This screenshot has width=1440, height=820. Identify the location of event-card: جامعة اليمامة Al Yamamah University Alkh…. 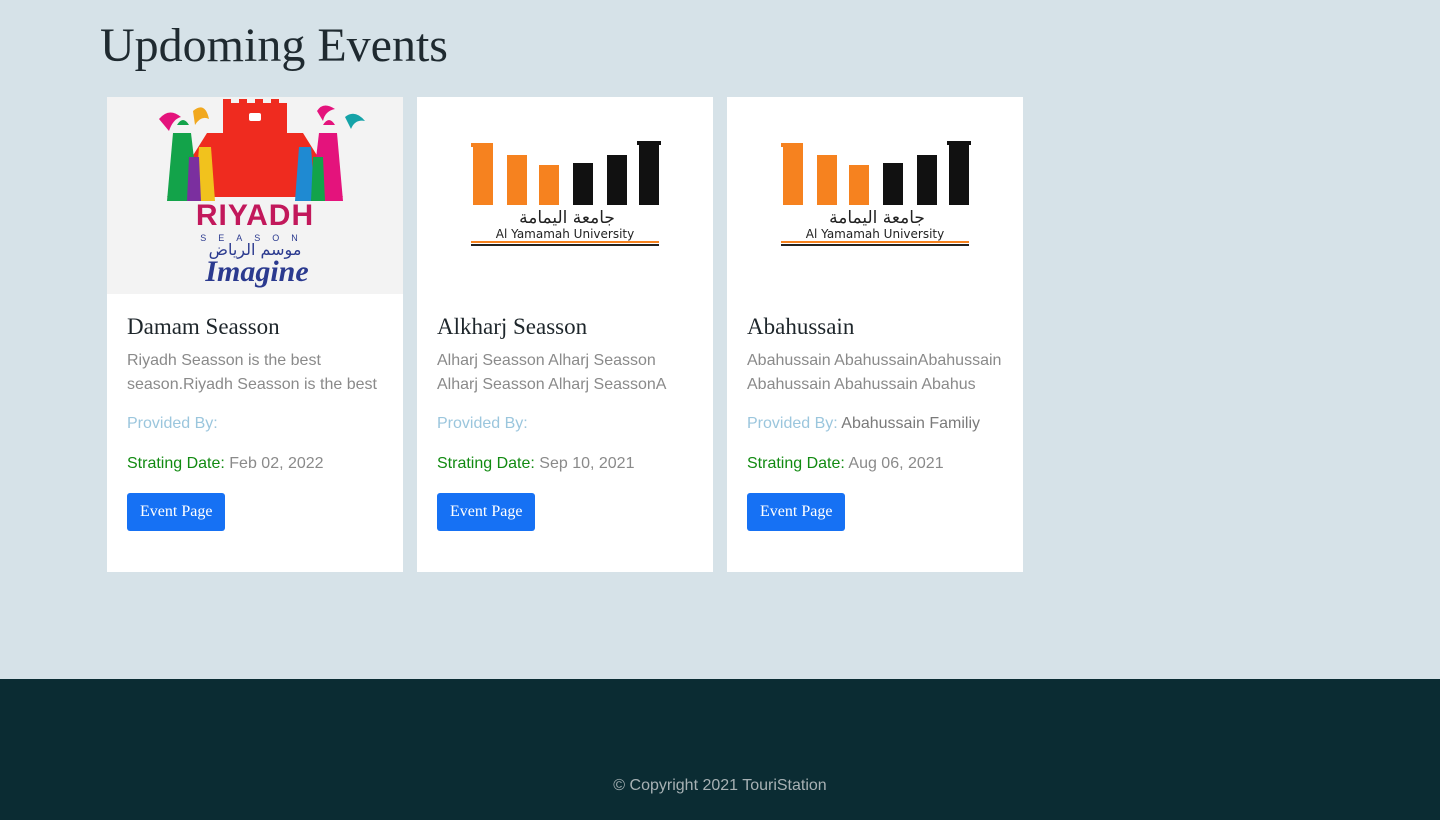
(565, 334).